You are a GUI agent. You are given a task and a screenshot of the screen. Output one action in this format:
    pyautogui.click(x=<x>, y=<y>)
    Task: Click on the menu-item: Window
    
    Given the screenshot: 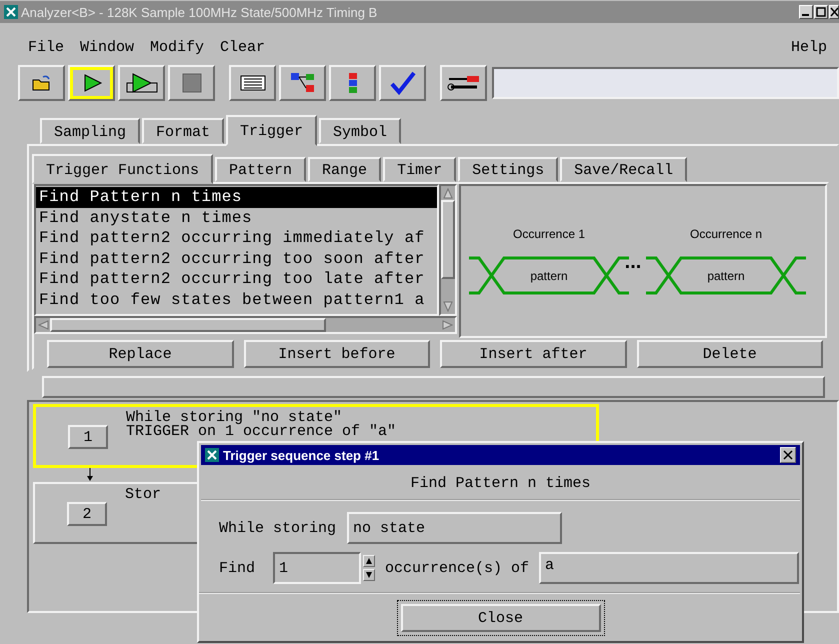 What is the action you would take?
    pyautogui.click(x=107, y=47)
    